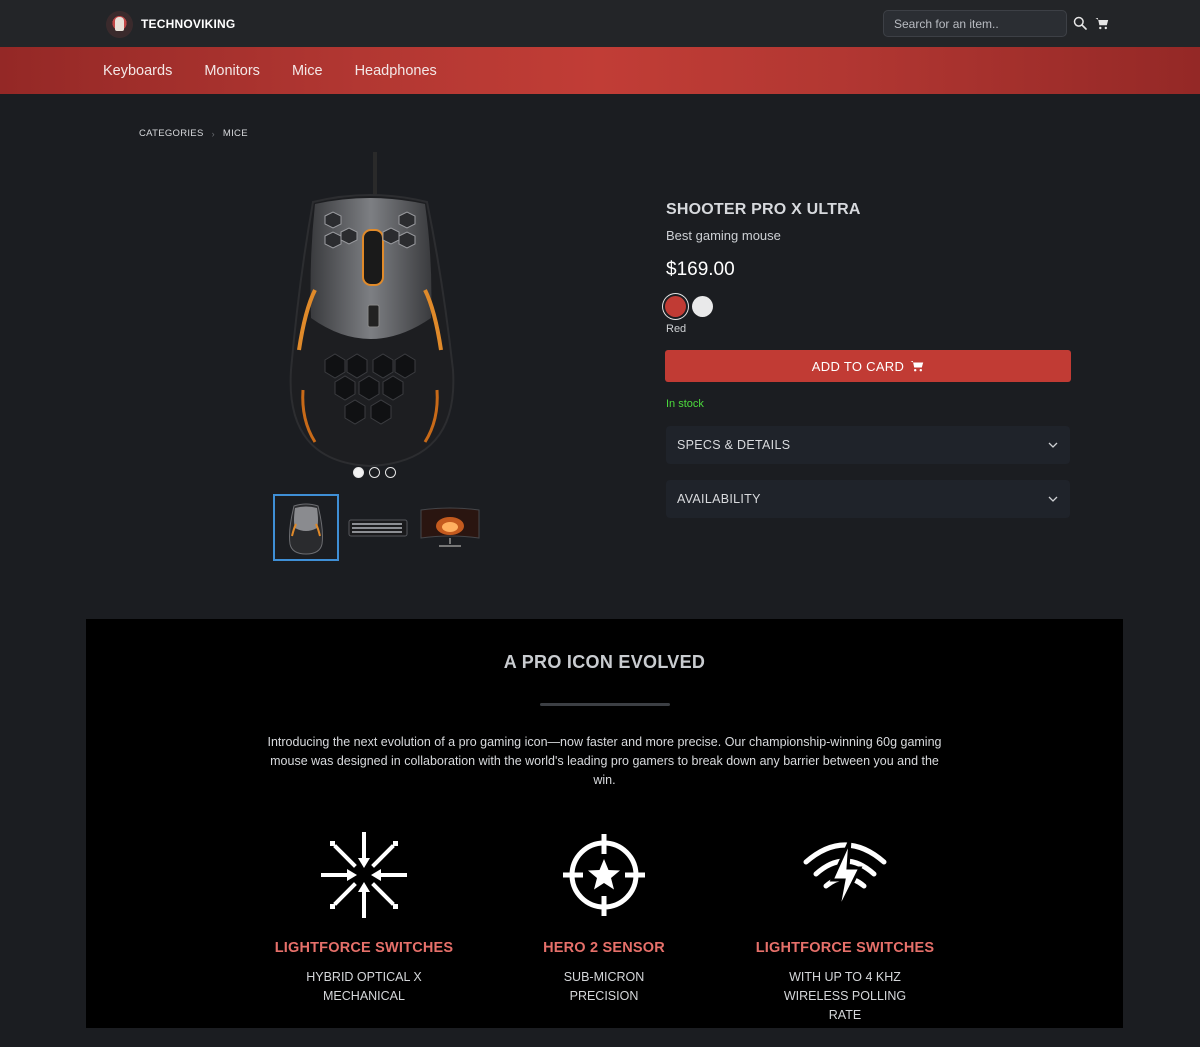 The width and height of the screenshot is (1200, 1047). I want to click on selected-color-label: Red, so click(676, 329).